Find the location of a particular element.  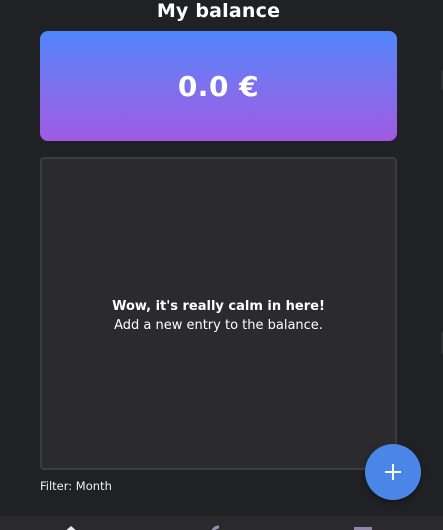

bottom-navigation is located at coordinates (221, 523).